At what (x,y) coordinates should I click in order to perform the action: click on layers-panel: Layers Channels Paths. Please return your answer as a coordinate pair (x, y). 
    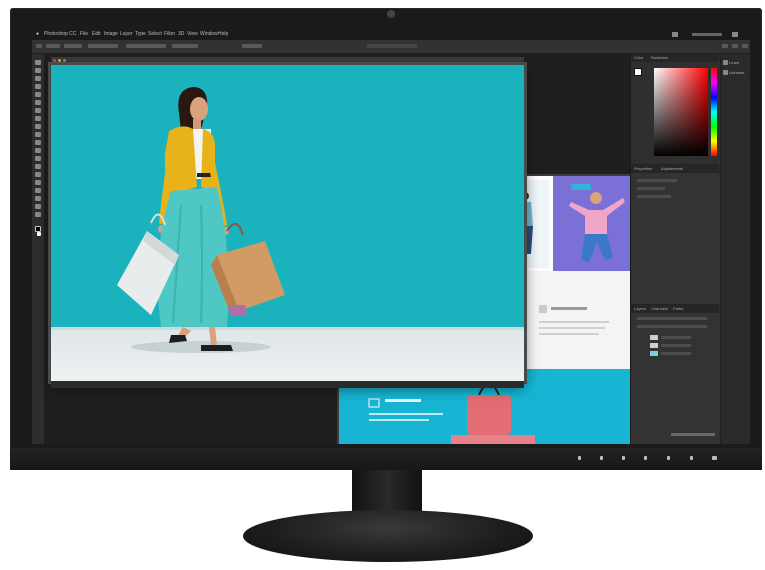
    Looking at the image, I should click on (675, 374).